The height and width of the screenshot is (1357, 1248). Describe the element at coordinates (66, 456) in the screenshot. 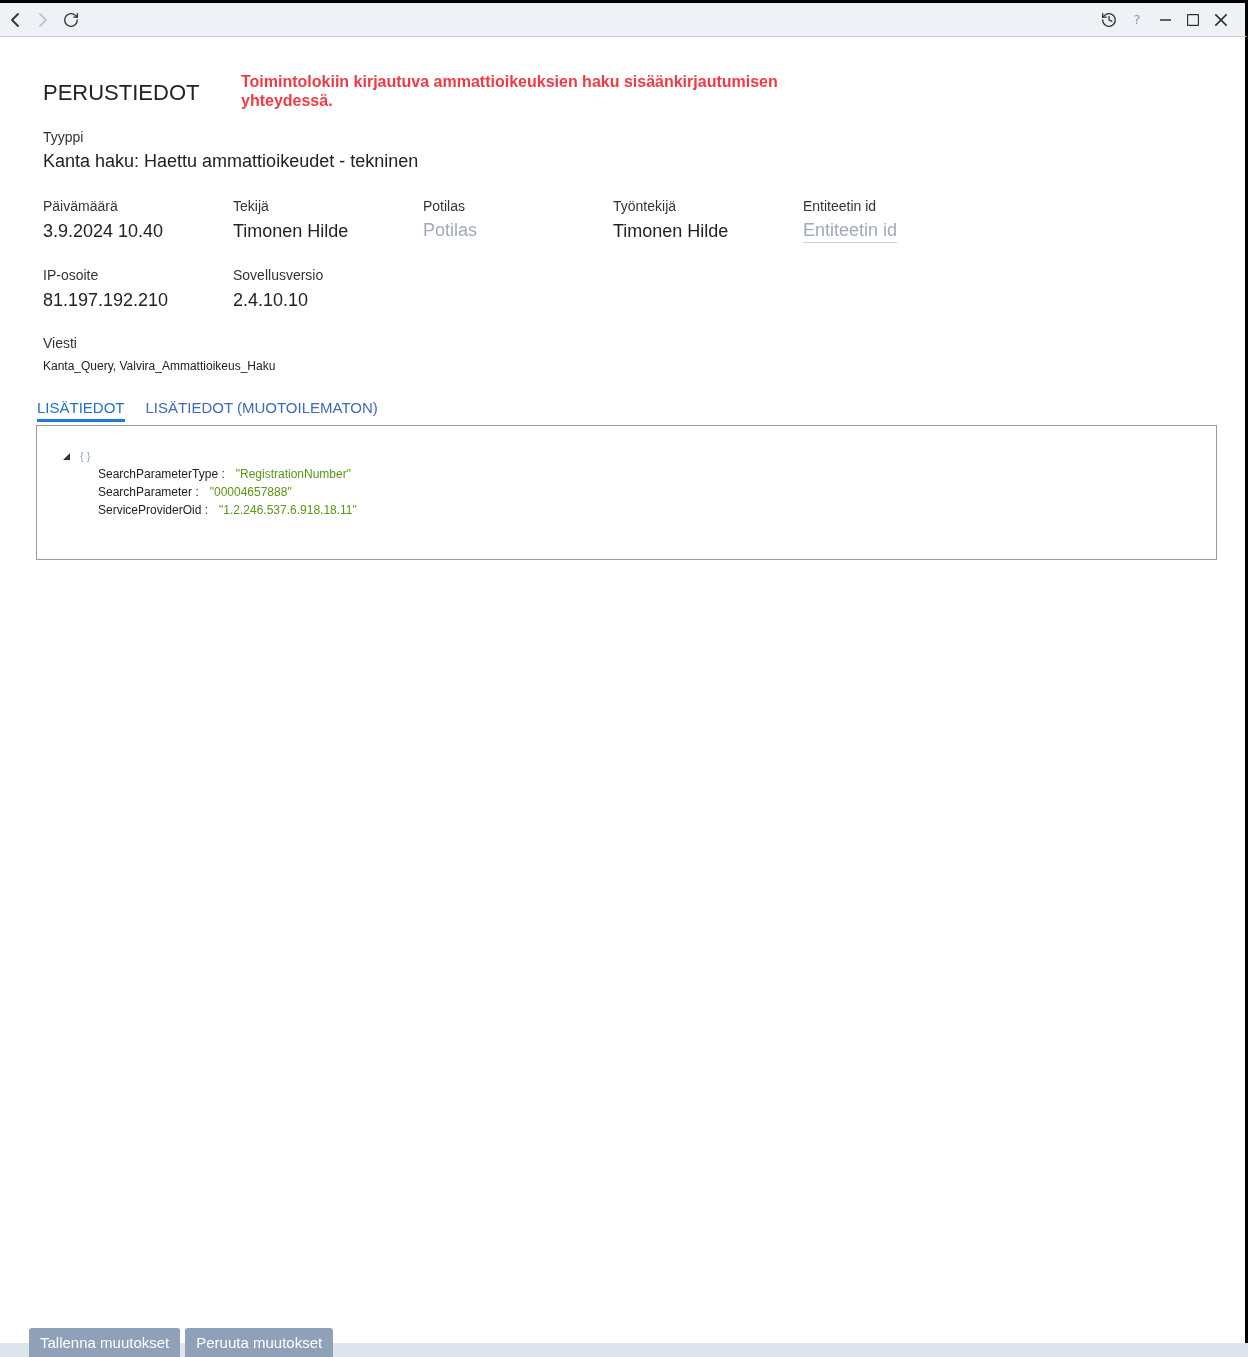

I see `expand-toggle-icon` at that location.